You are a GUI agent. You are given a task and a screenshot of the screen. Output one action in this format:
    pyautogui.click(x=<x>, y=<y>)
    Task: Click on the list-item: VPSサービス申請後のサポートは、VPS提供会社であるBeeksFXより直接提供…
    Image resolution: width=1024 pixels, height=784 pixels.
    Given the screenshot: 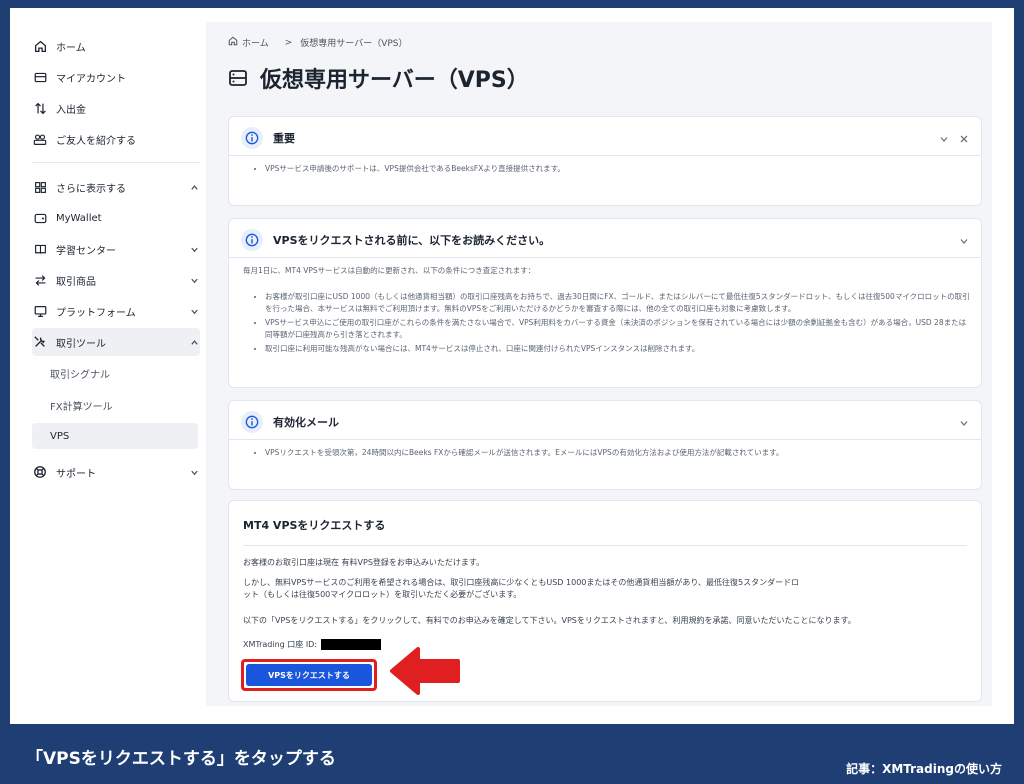 What is the action you would take?
    pyautogui.click(x=615, y=169)
    